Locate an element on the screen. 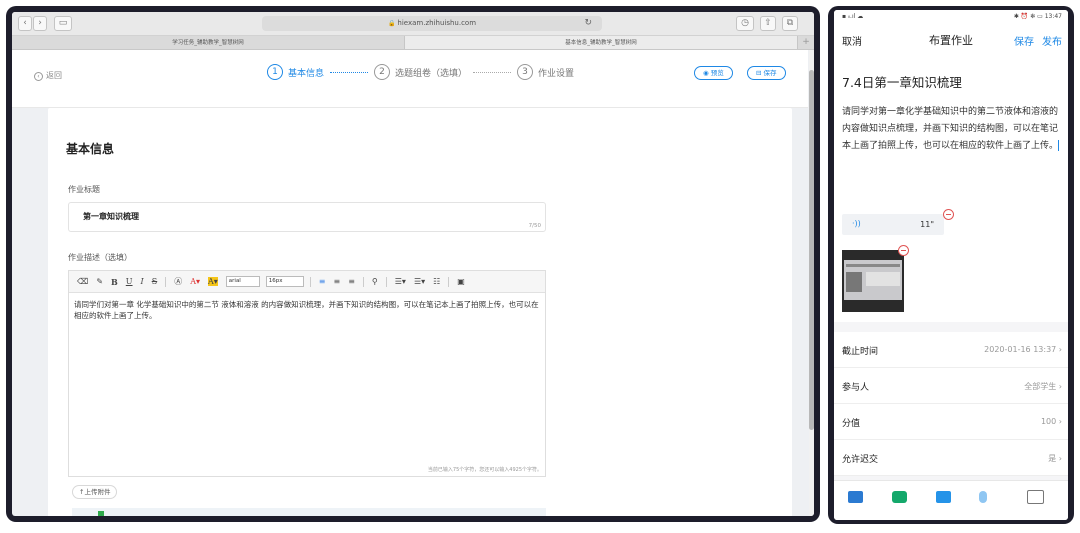 Image resolution: width=1080 pixels, height=533 pixels. image-attachment-thumbnail is located at coordinates (873, 281).